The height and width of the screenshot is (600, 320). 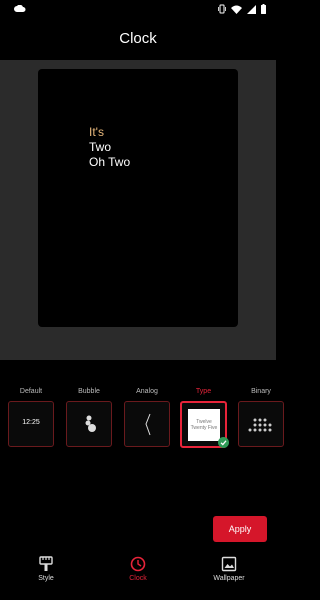 I want to click on nav-label: Clock, so click(x=138, y=578).